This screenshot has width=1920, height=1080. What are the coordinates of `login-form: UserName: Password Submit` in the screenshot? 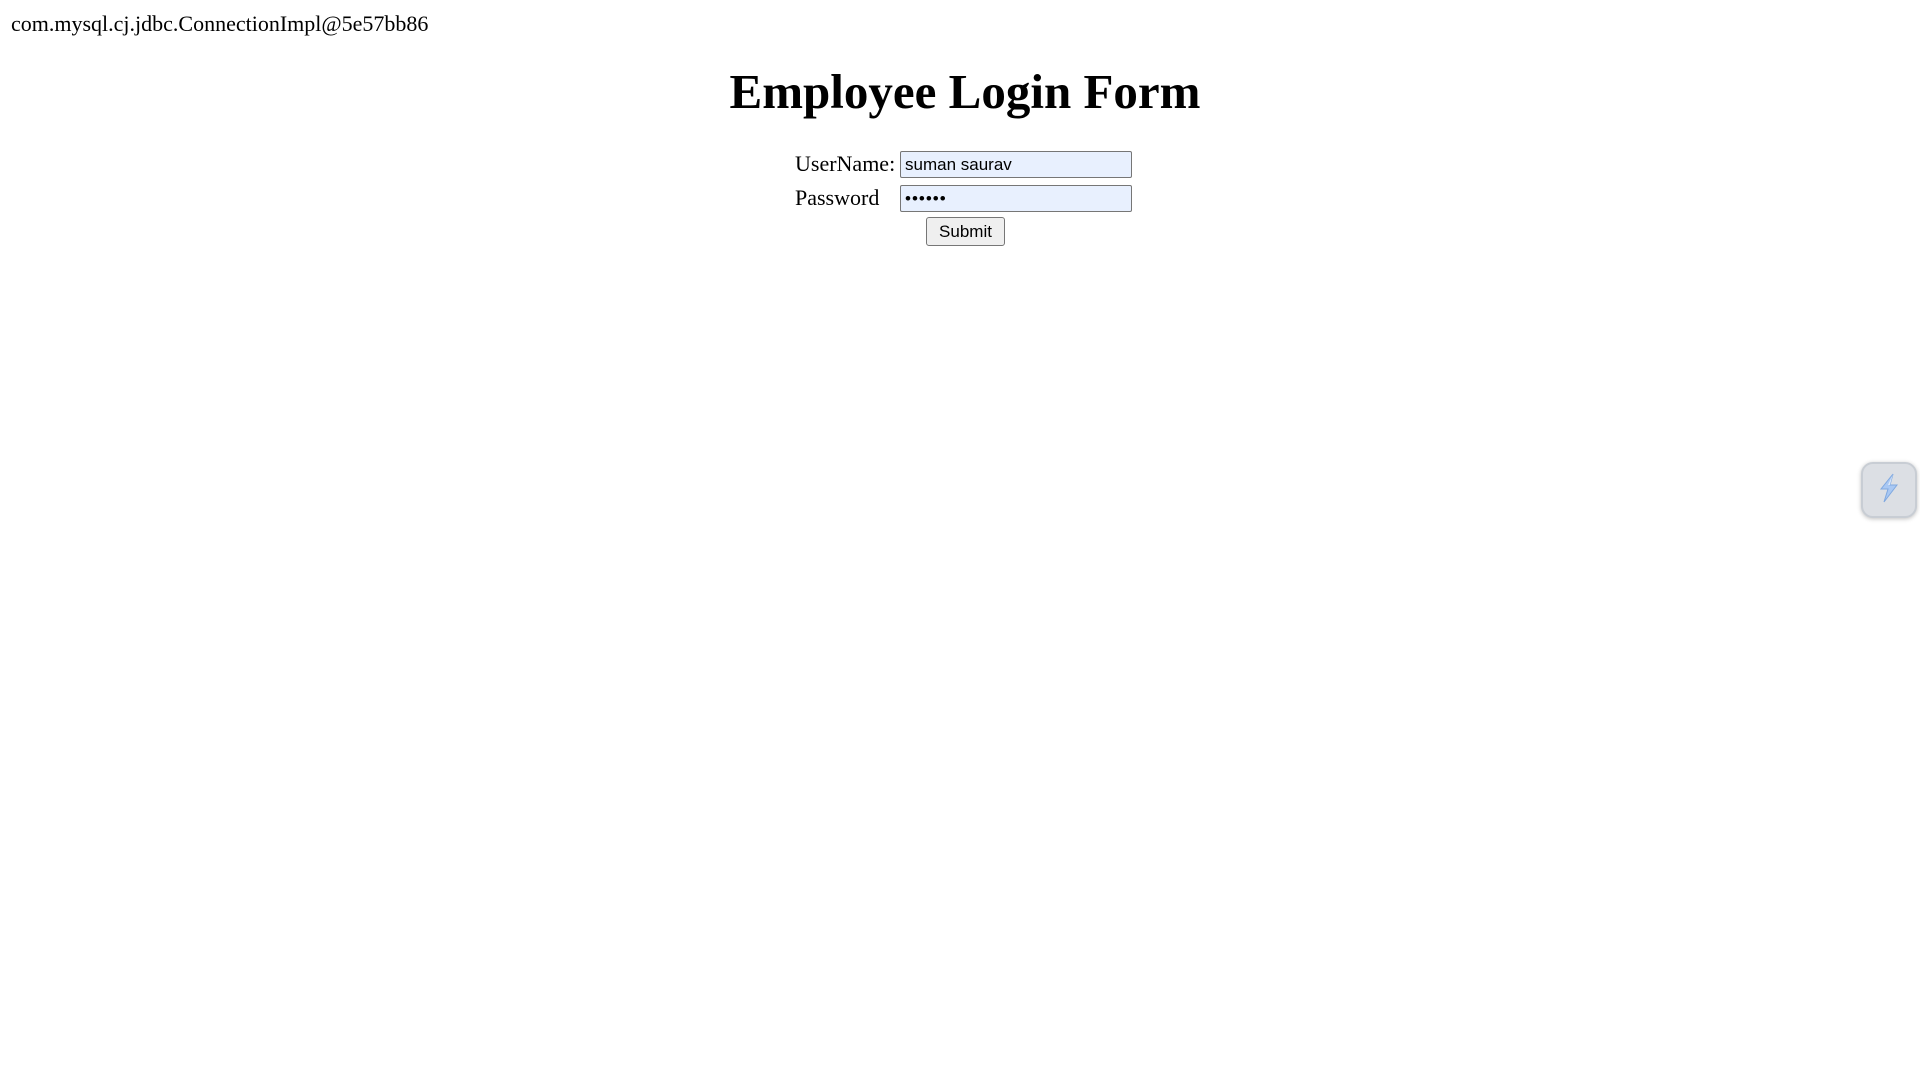 It's located at (965, 200).